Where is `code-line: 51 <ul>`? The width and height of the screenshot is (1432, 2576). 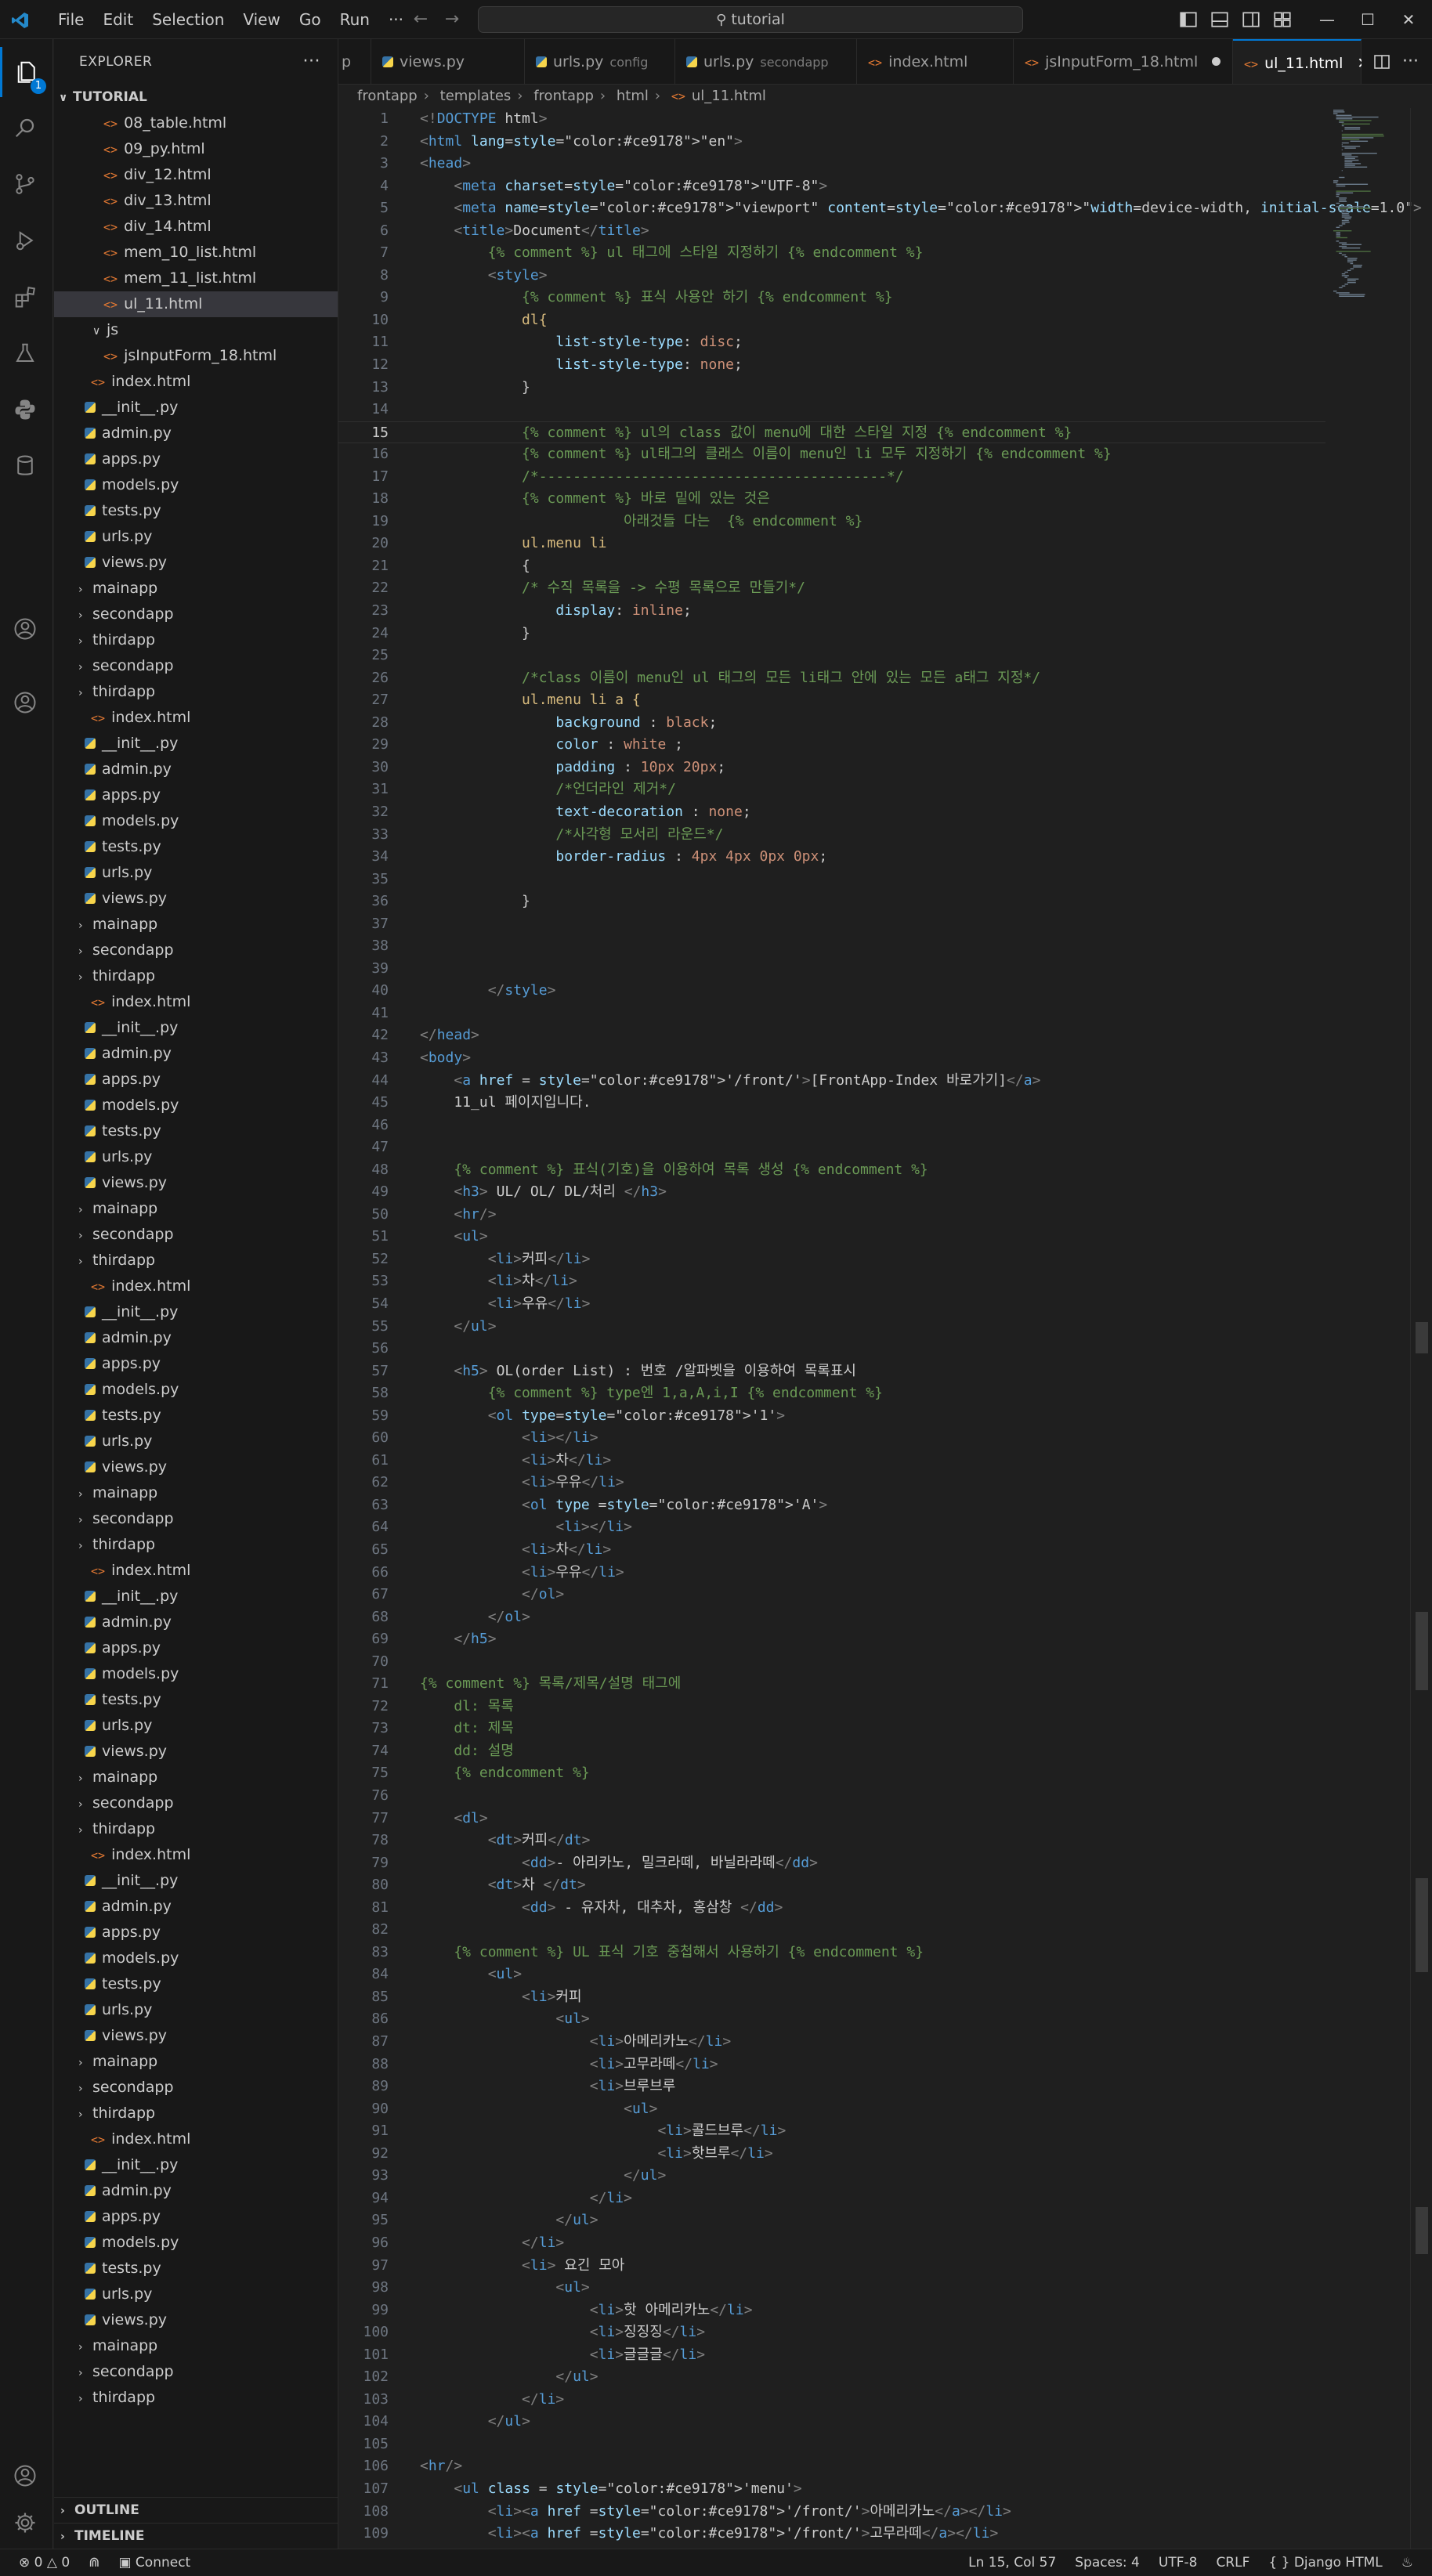
code-line: 51 <ul> is located at coordinates (831, 1237).